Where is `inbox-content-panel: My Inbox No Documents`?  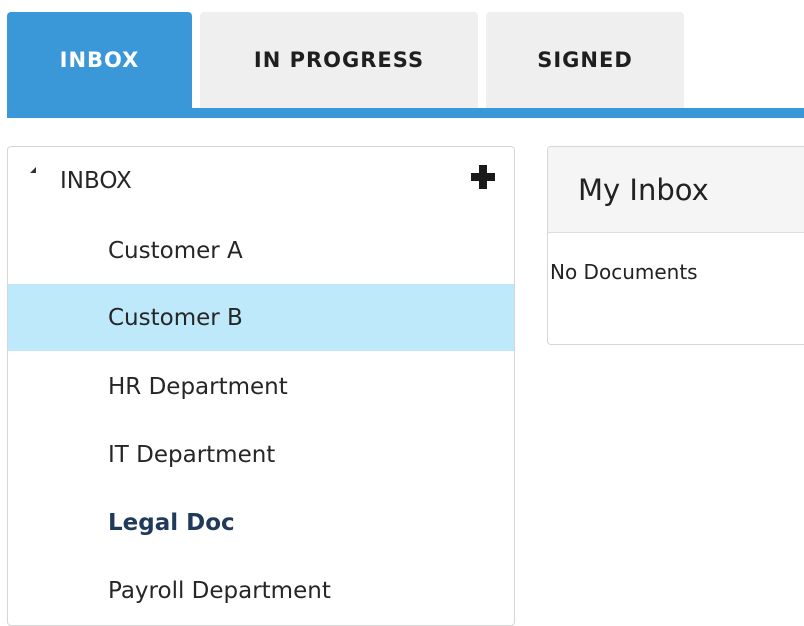
inbox-content-panel: My Inbox No Documents is located at coordinates (675, 245).